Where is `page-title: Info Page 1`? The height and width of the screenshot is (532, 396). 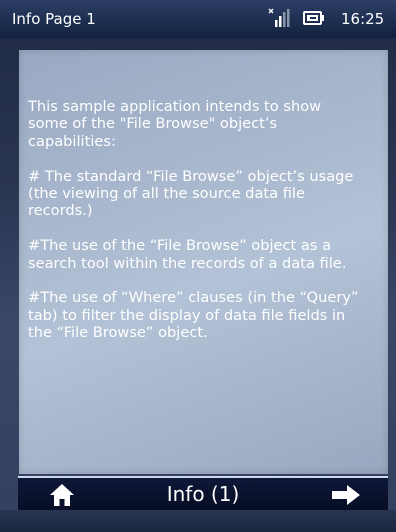 page-title: Info Page 1 is located at coordinates (54, 19).